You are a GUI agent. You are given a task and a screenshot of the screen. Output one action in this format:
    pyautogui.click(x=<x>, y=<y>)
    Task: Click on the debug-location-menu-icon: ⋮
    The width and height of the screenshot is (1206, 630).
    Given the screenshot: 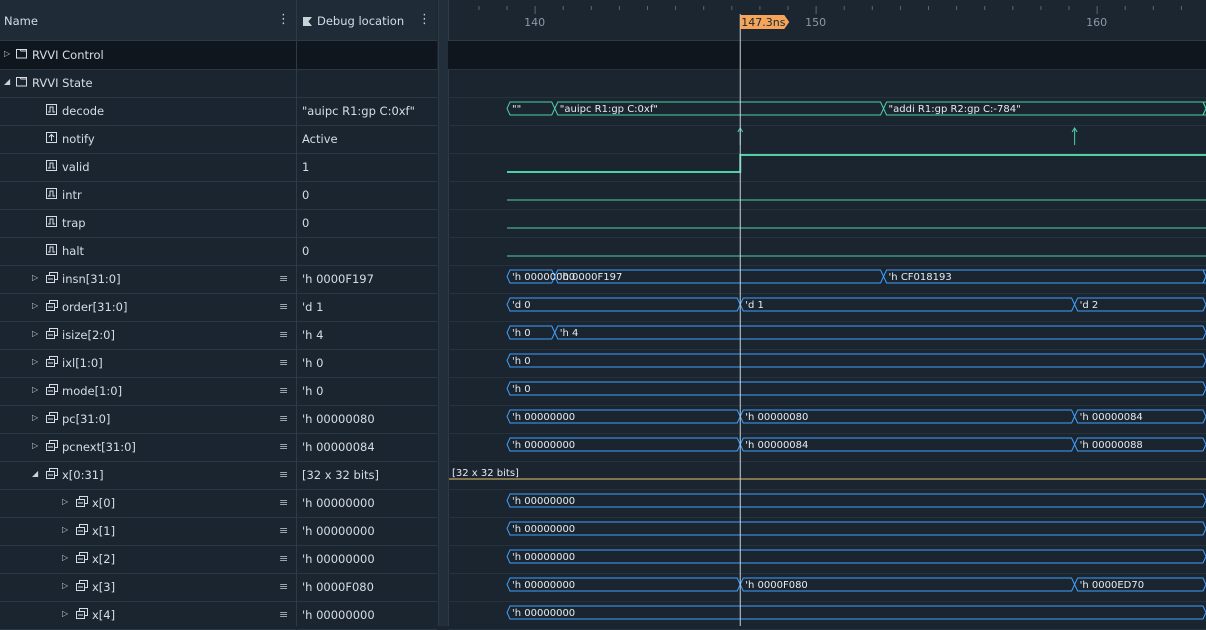 What is the action you would take?
    pyautogui.click(x=424, y=19)
    